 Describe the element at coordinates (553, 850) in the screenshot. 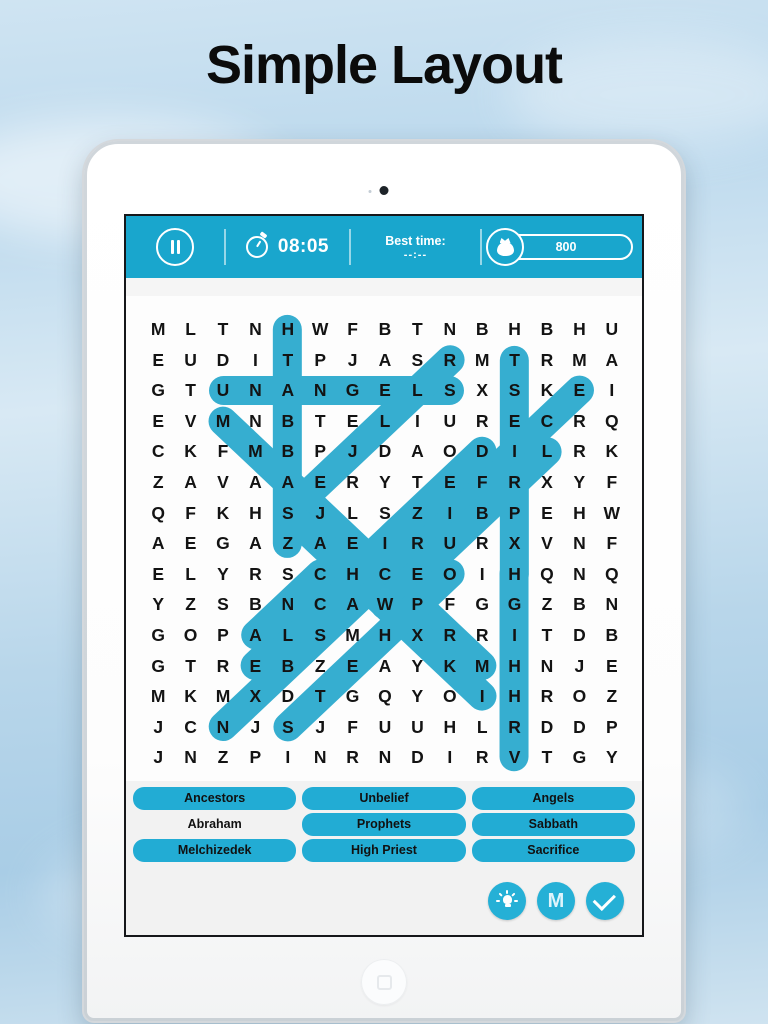

I see `word-item: Sacrifice` at that location.